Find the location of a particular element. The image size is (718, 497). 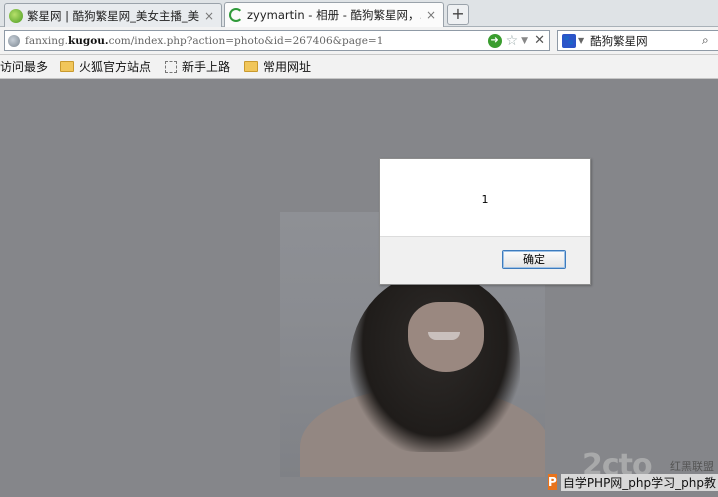

go-arrow-icon: ➜ is located at coordinates (494, 40).